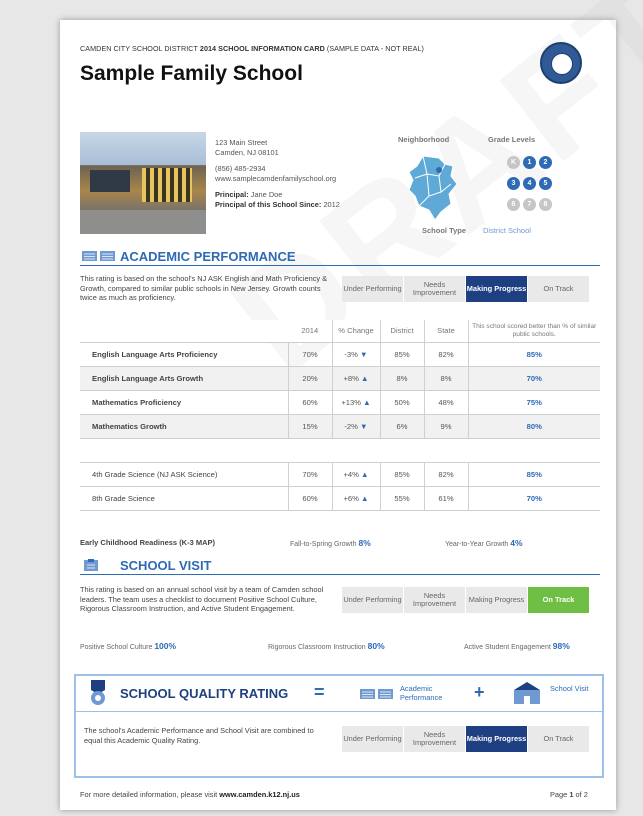  What do you see at coordinates (204, 693) in the screenshot?
I see `quality-title: SCHOOL QUALITY RATING` at bounding box center [204, 693].